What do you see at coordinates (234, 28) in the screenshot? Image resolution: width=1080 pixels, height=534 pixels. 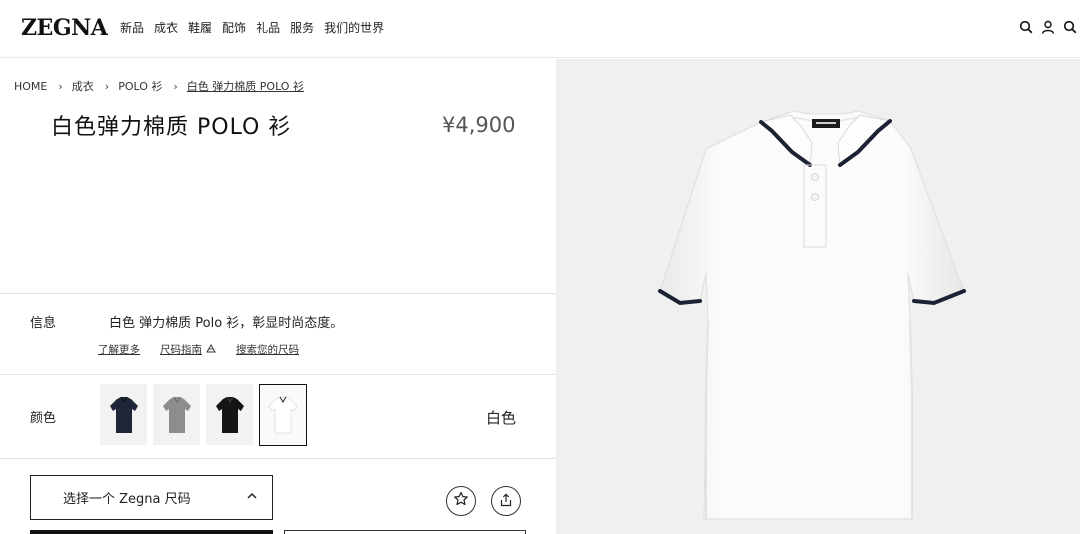 I see `nav-item-accessories: 配饰` at bounding box center [234, 28].